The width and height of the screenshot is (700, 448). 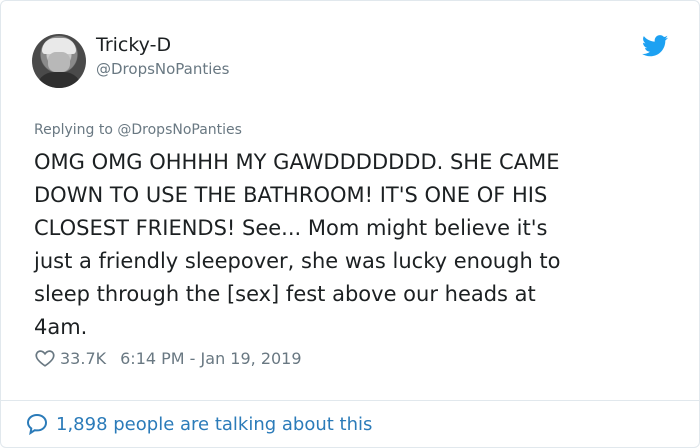 I want to click on like-count: 33.7K, so click(x=83, y=358).